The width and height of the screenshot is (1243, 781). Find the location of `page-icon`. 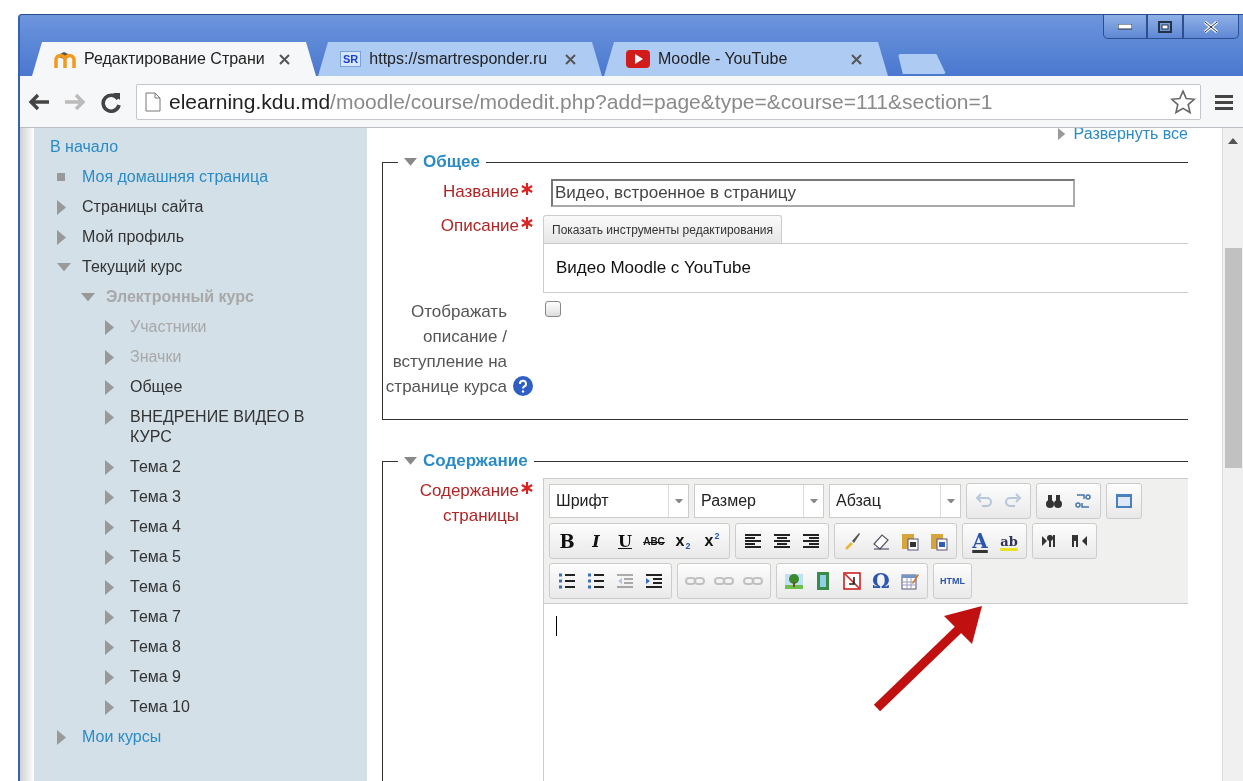

page-icon is located at coordinates (153, 101).